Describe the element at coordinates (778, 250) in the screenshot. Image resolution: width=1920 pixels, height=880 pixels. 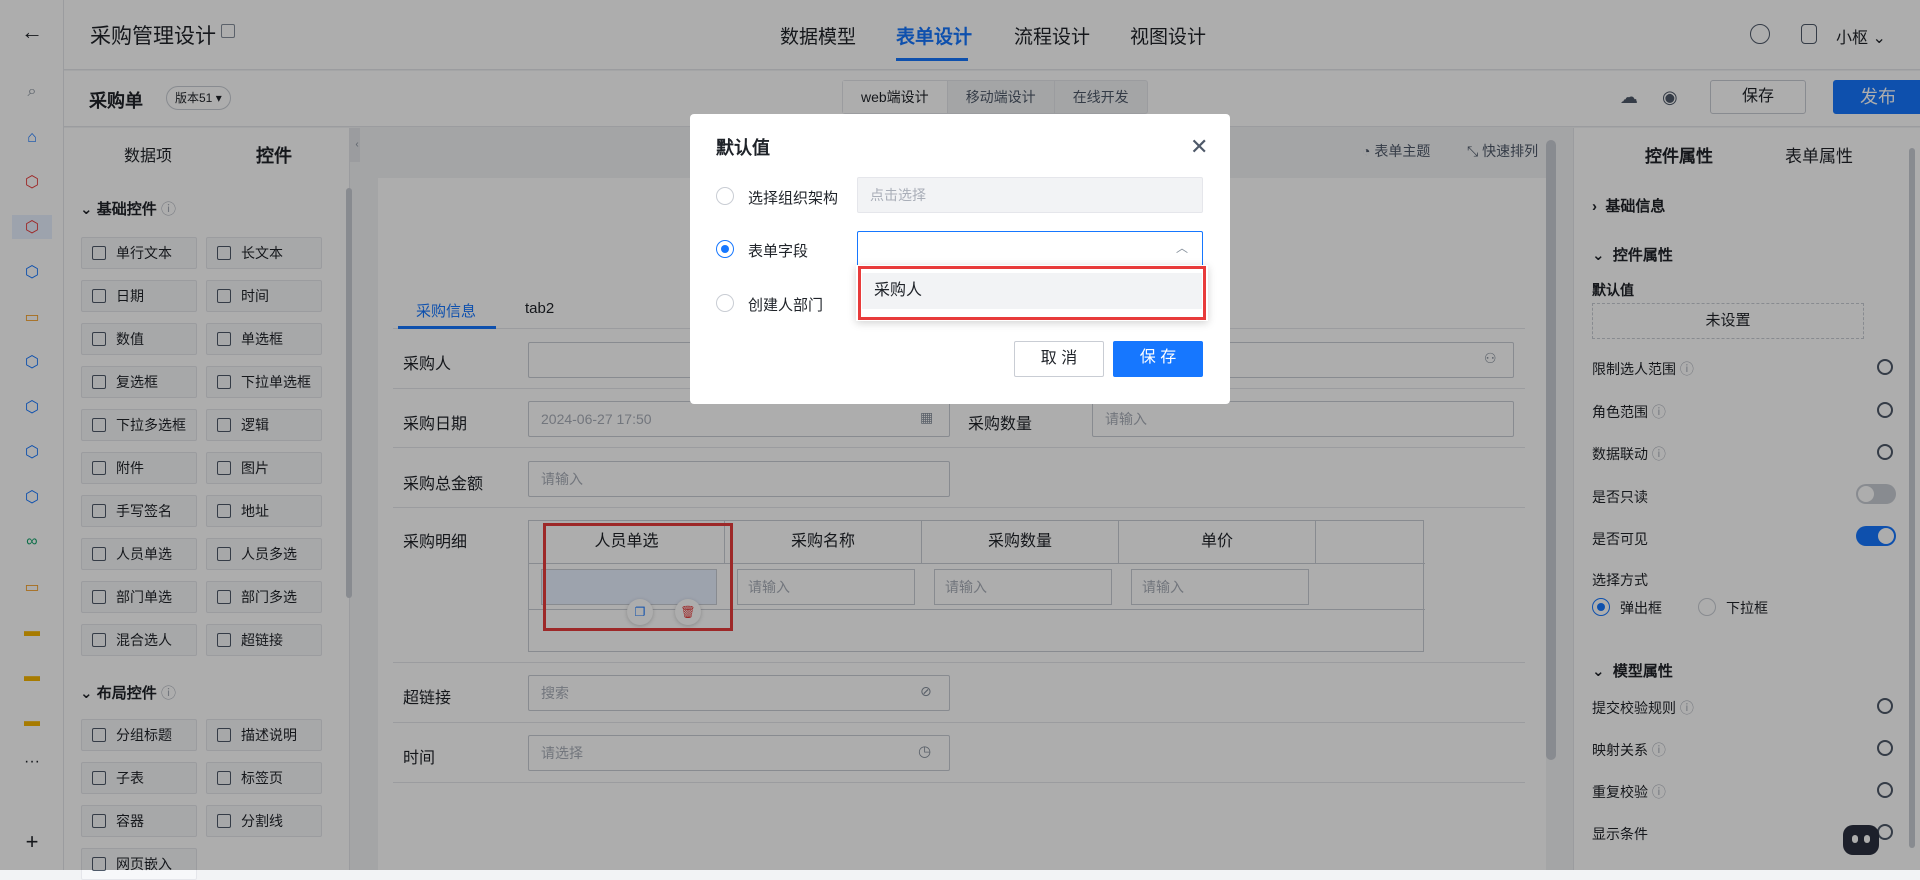
I see `option-field-label: 表单字段` at that location.